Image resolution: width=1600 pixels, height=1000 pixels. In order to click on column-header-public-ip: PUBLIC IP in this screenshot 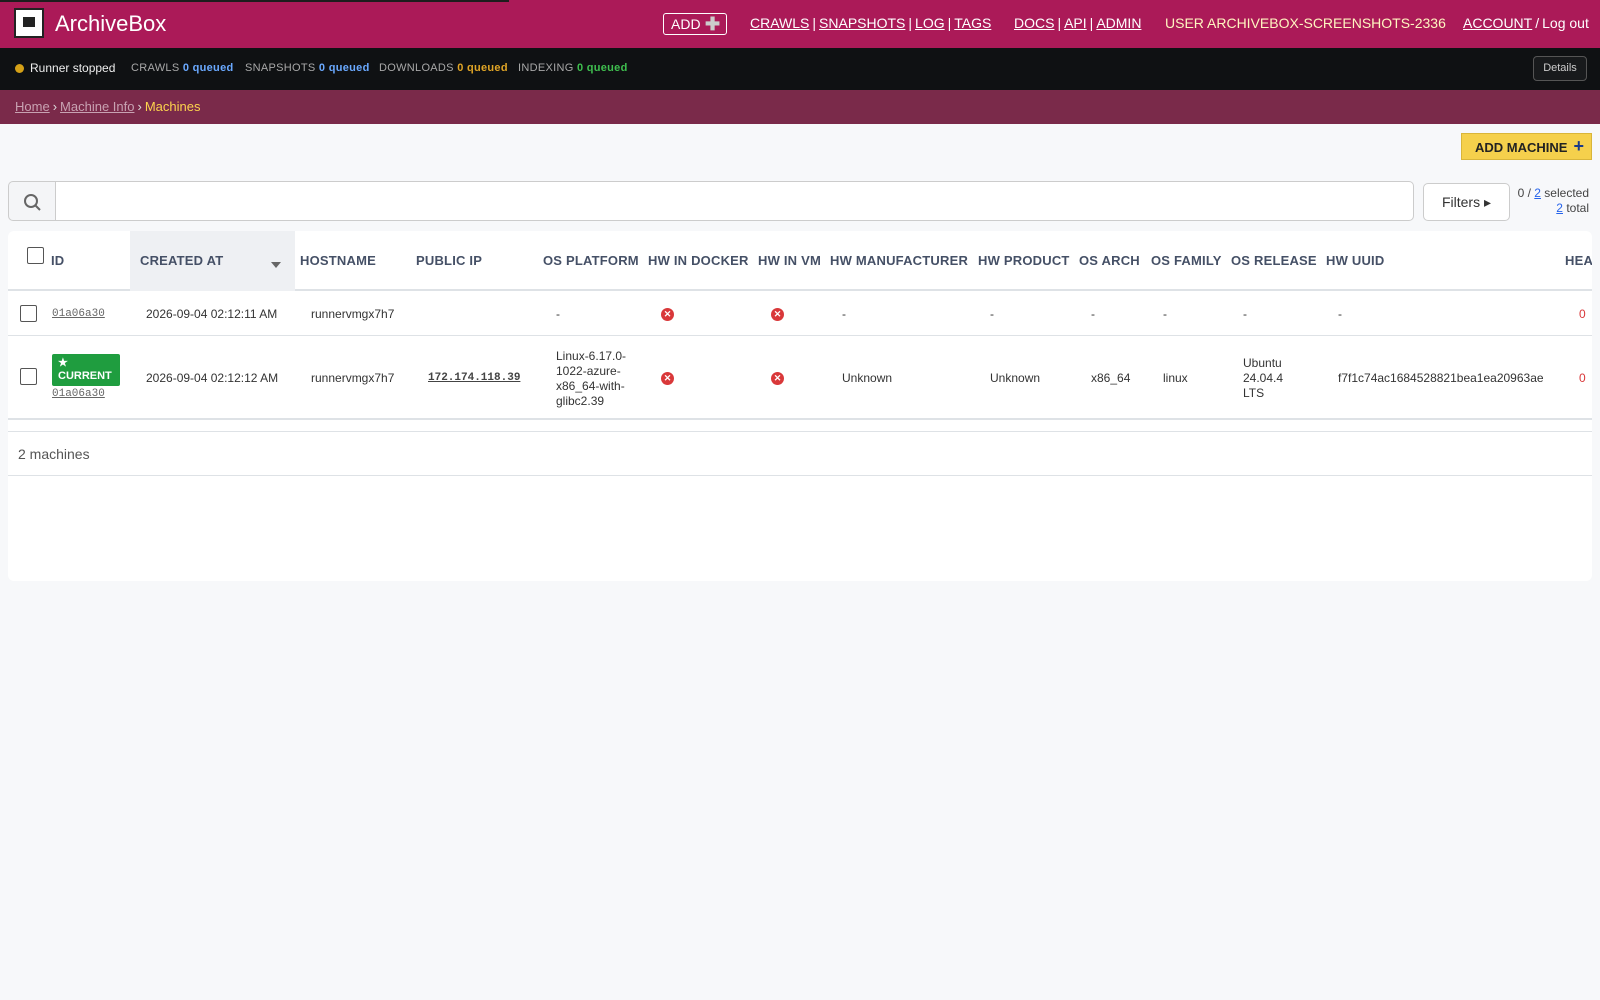, I will do `click(449, 260)`.